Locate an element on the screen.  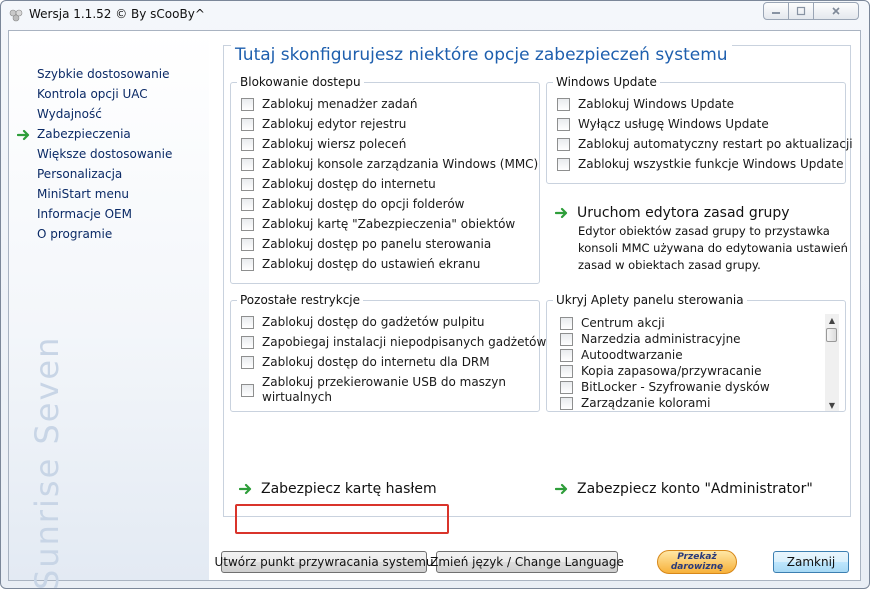
list-item: Narzedzia administracyjne is located at coordinates (650, 339).